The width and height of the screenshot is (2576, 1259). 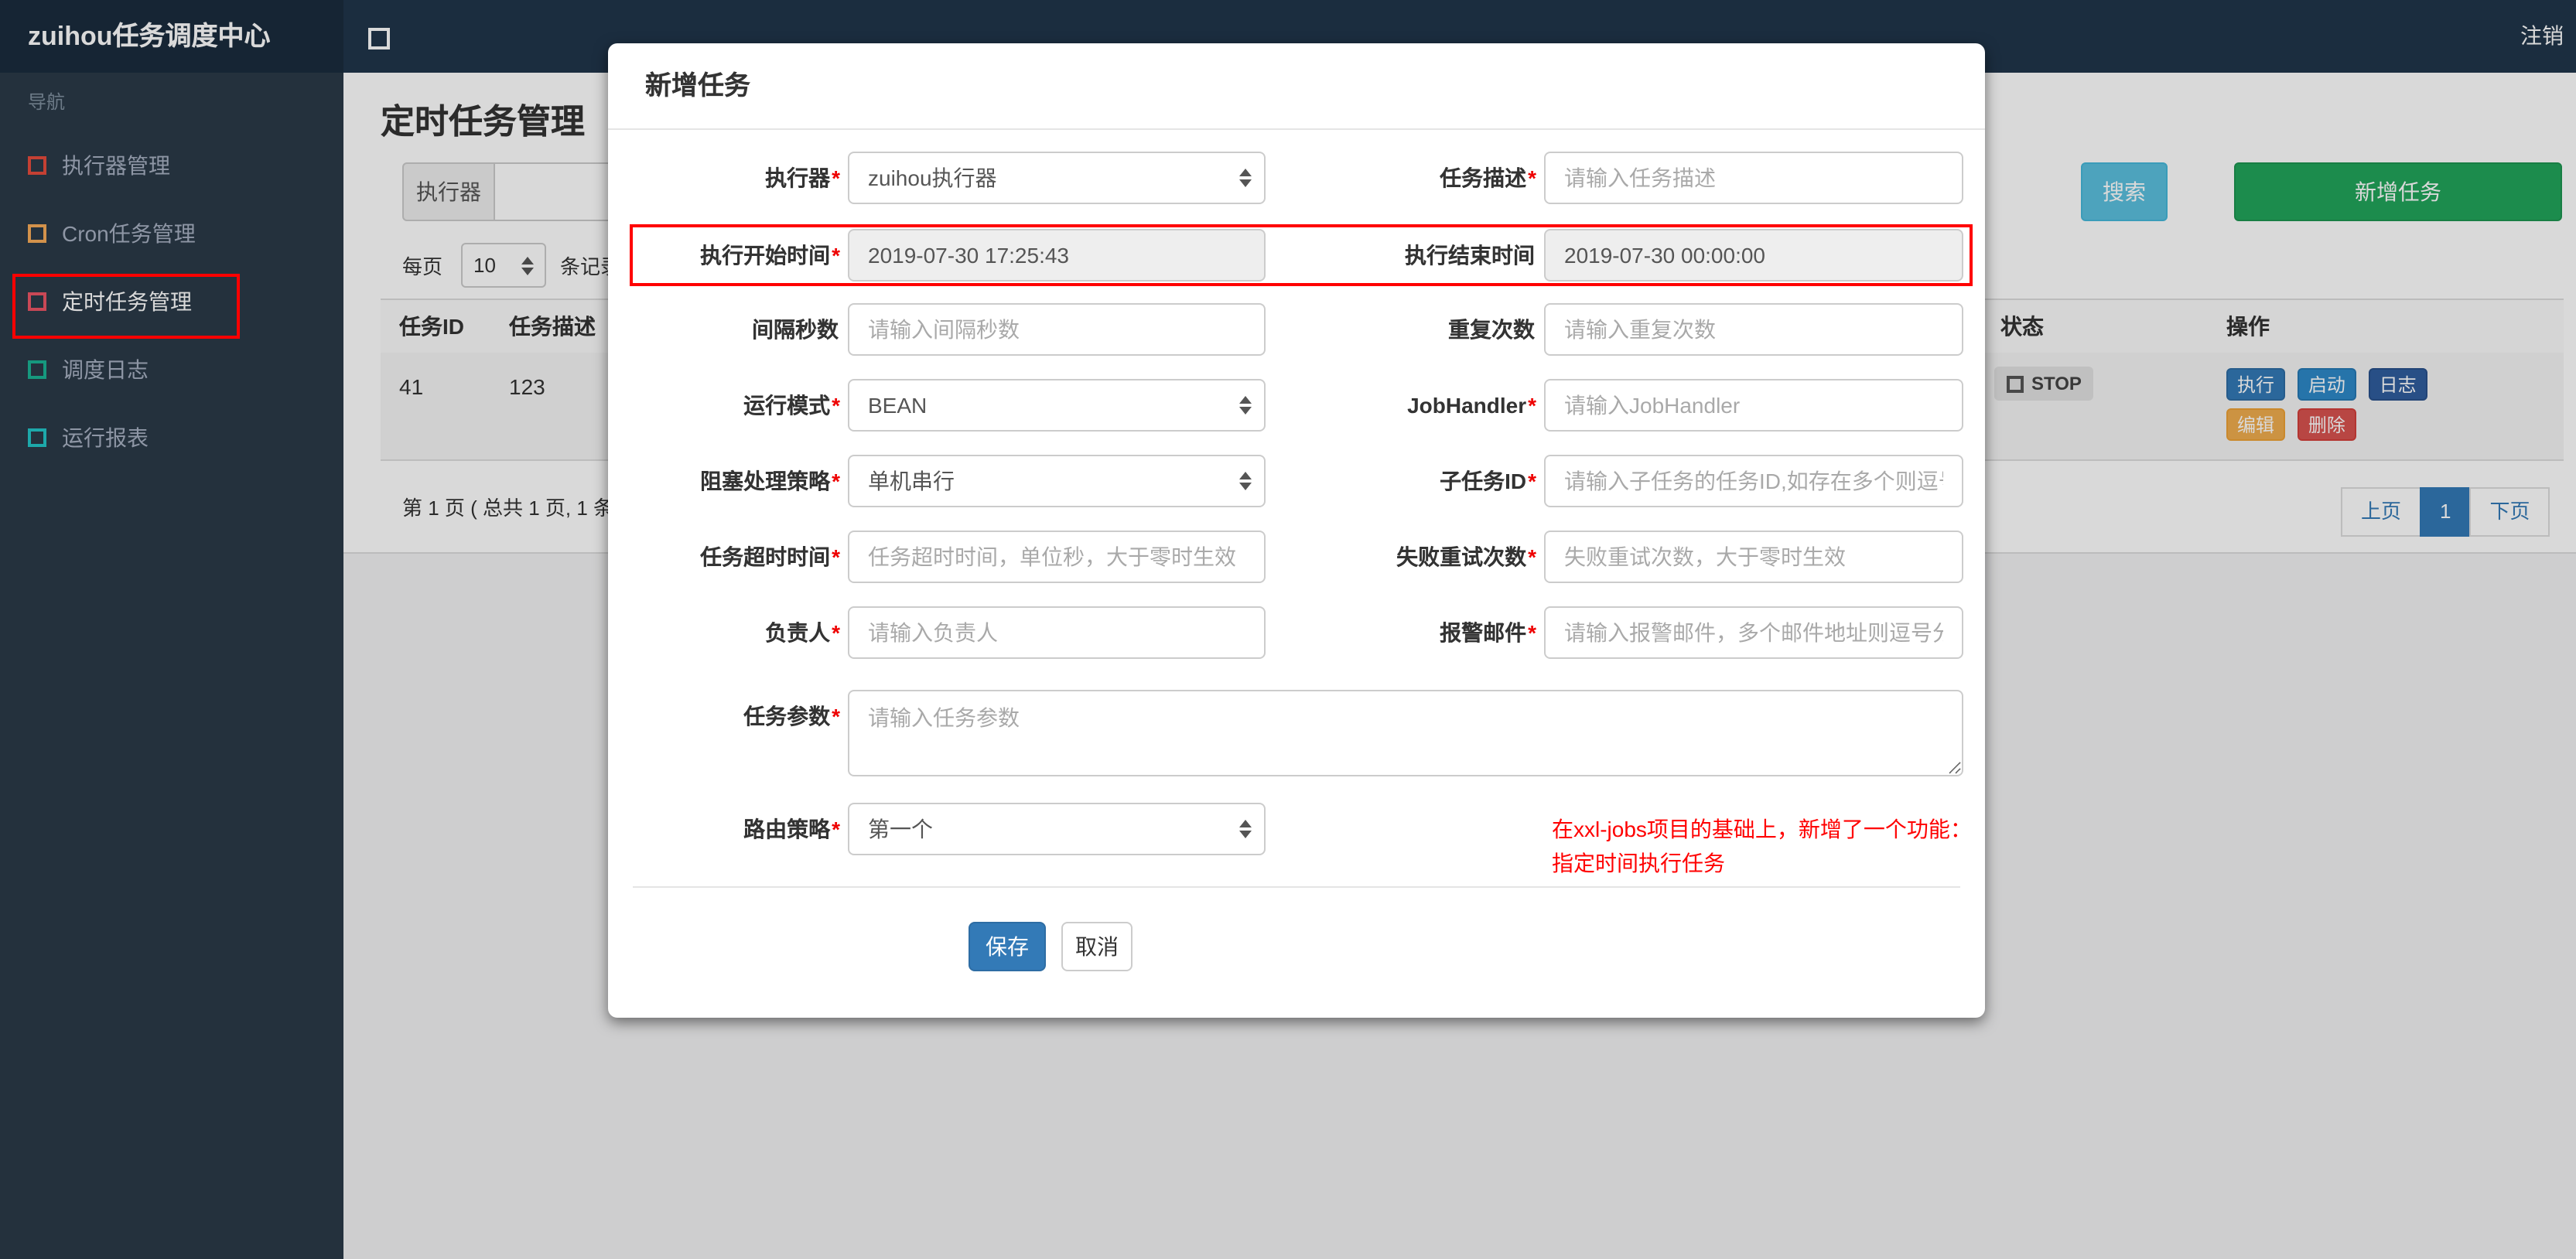 I want to click on cancel-button: 取消, so click(x=1097, y=946).